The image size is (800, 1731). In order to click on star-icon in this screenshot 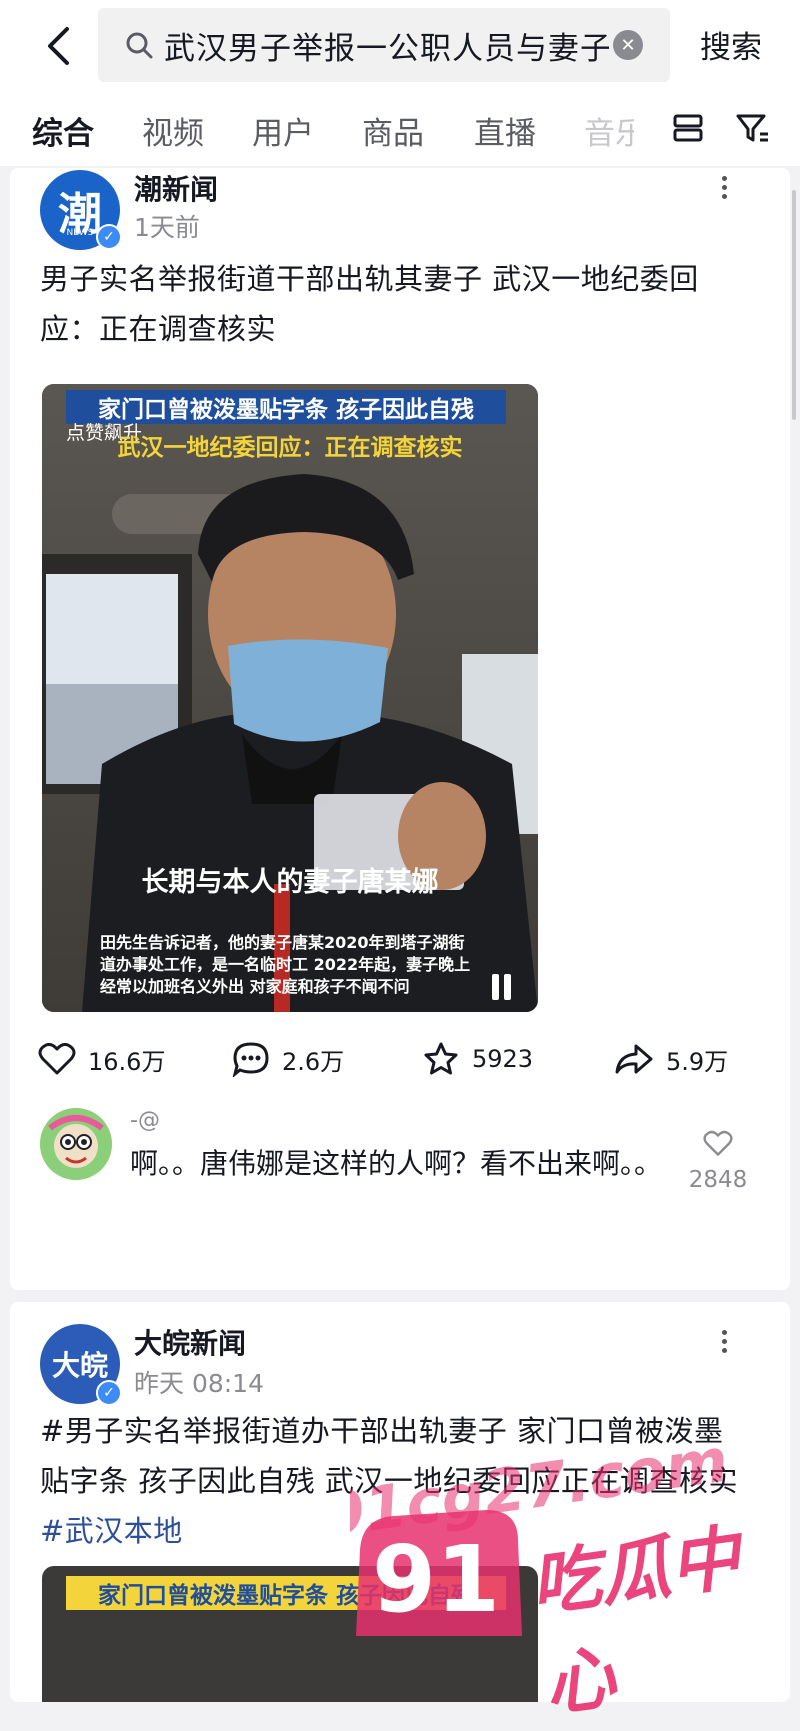, I will do `click(441, 1058)`.